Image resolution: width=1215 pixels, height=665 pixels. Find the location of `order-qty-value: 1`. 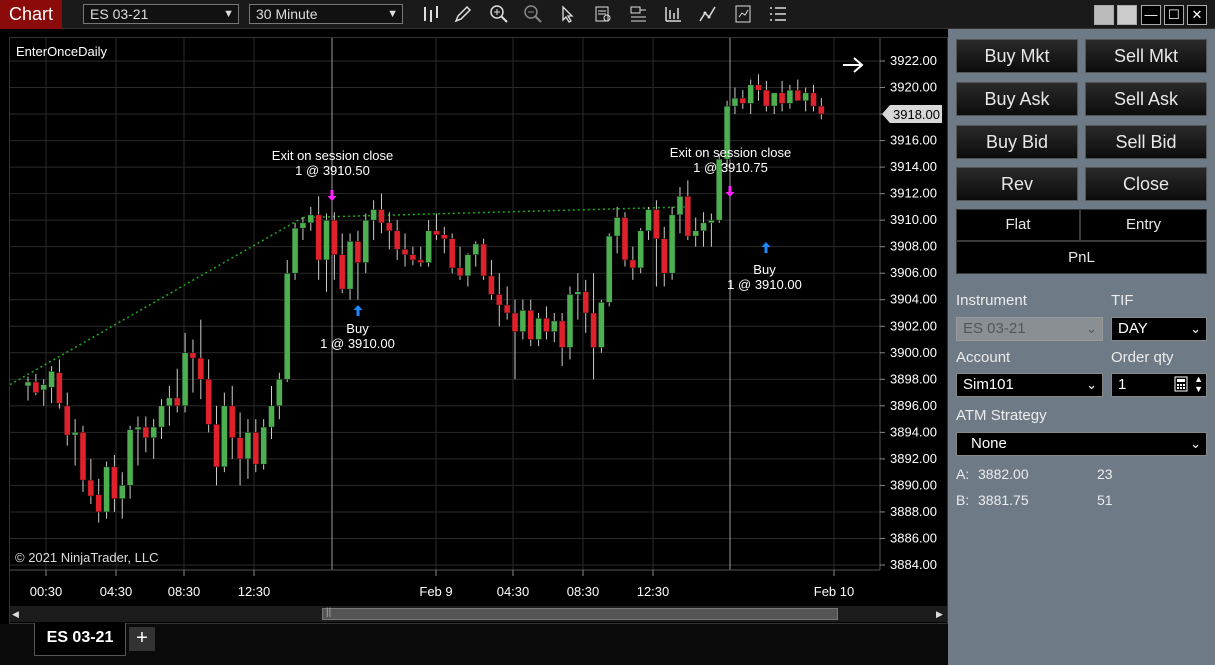

order-qty-value: 1 is located at coordinates (1122, 384).